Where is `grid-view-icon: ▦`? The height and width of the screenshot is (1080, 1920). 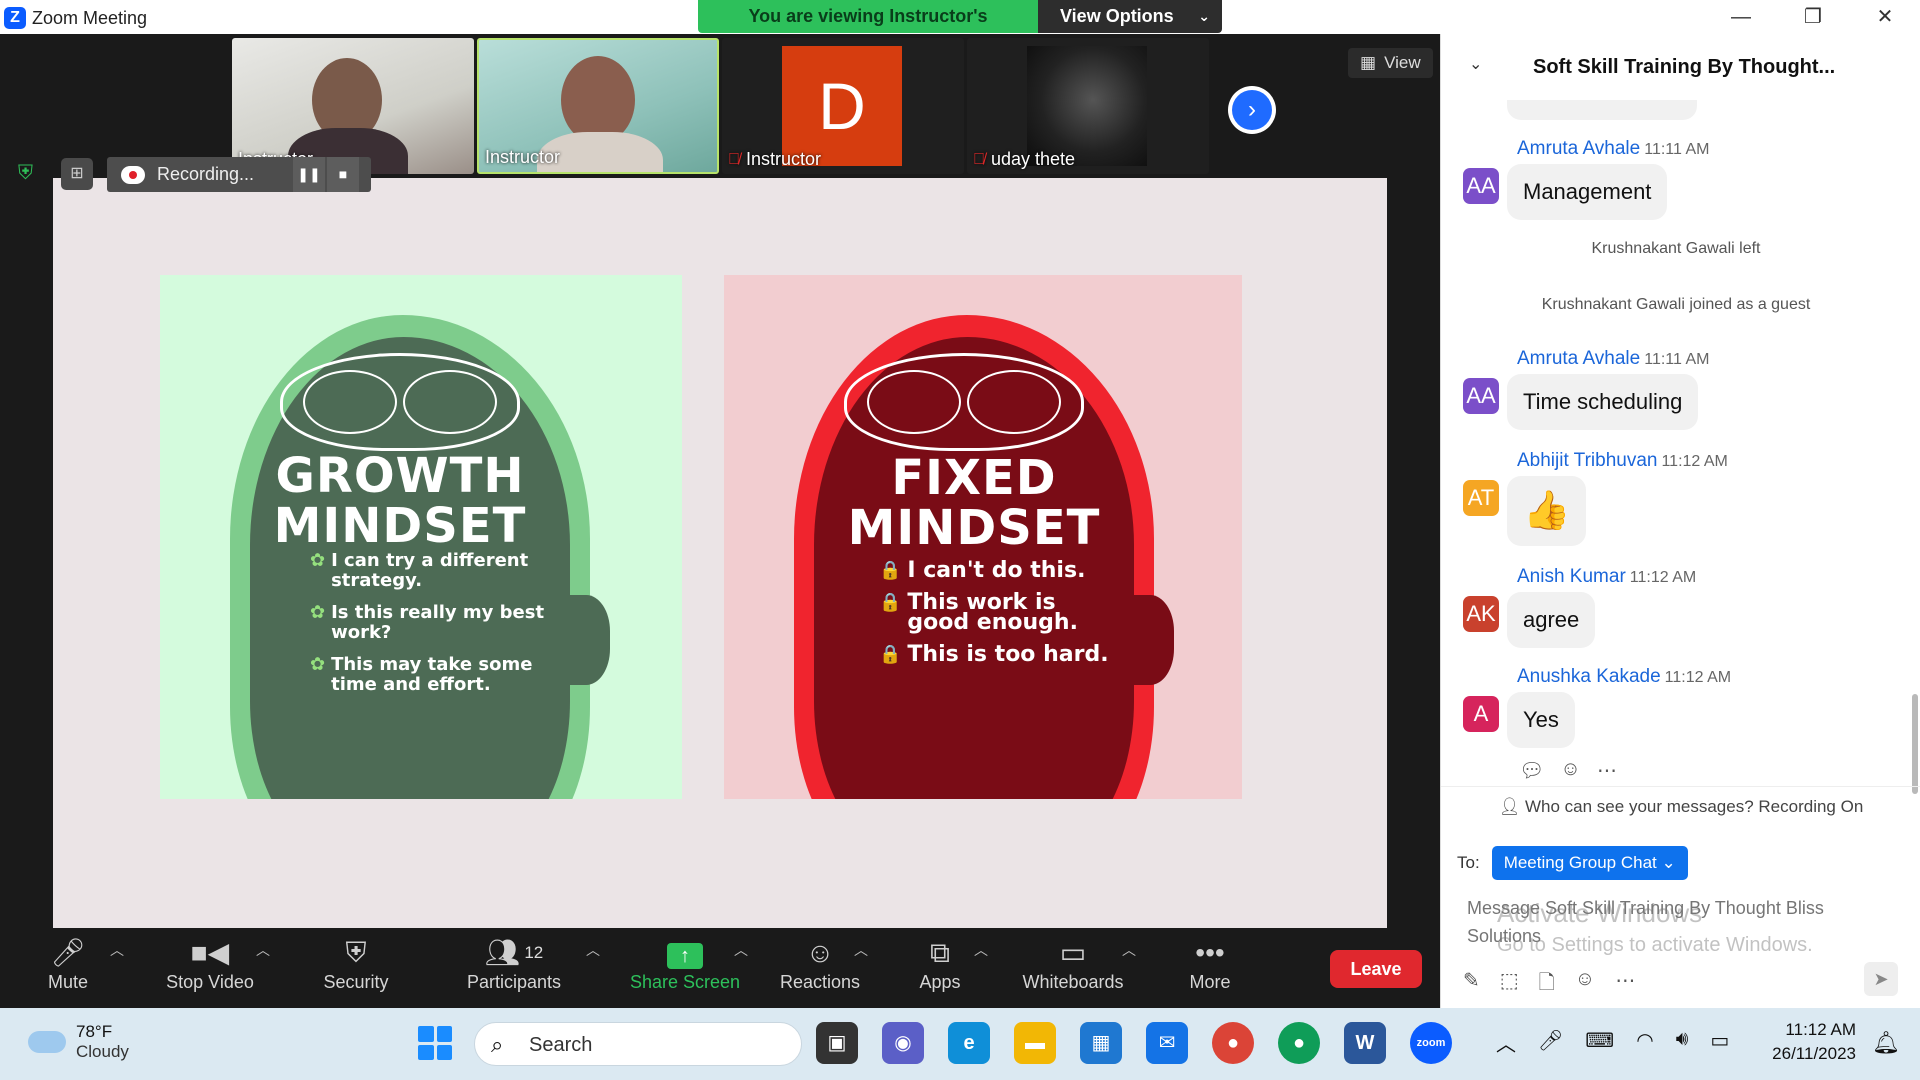
grid-view-icon: ▦ is located at coordinates (1368, 62).